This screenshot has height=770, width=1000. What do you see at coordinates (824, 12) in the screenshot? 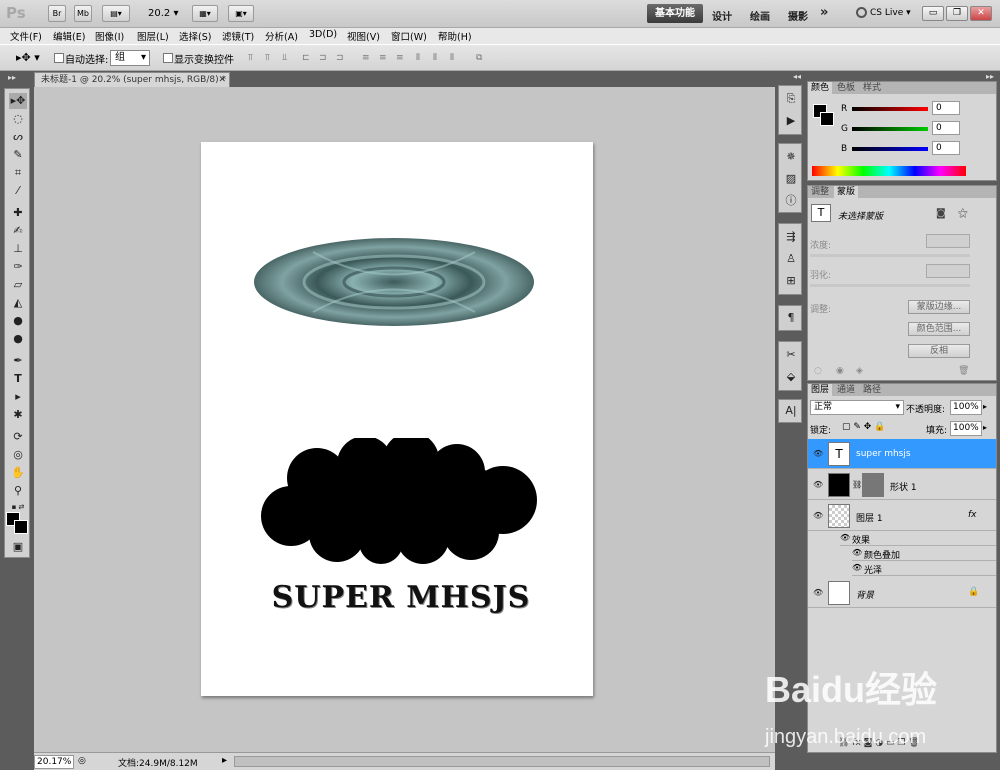
I see `more-workspaces-button: »` at bounding box center [824, 12].